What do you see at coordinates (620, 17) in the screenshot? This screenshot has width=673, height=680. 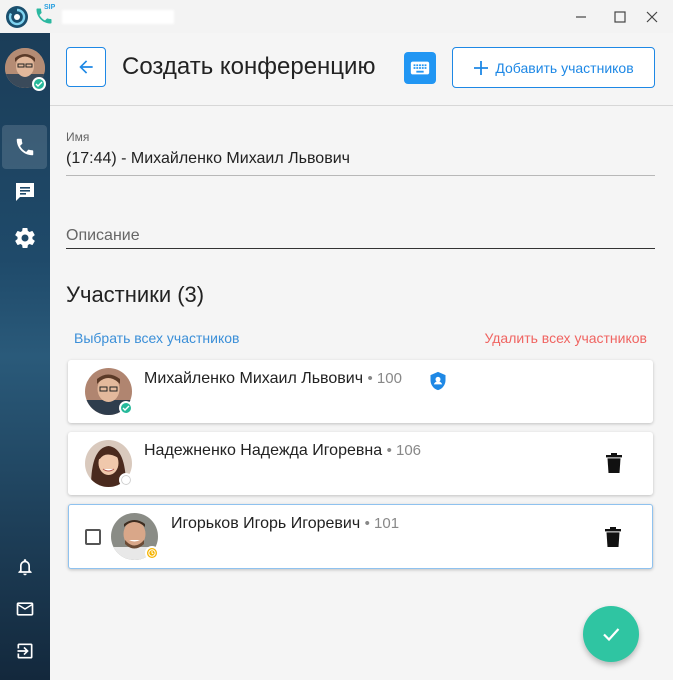 I see `maximize-button` at bounding box center [620, 17].